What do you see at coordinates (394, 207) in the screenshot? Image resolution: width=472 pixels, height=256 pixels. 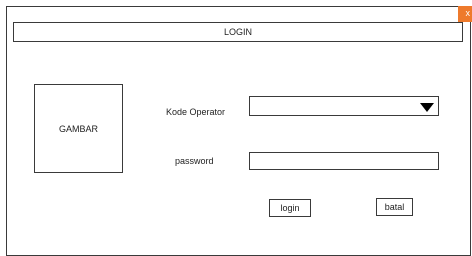 I see `cancel-button: batal` at bounding box center [394, 207].